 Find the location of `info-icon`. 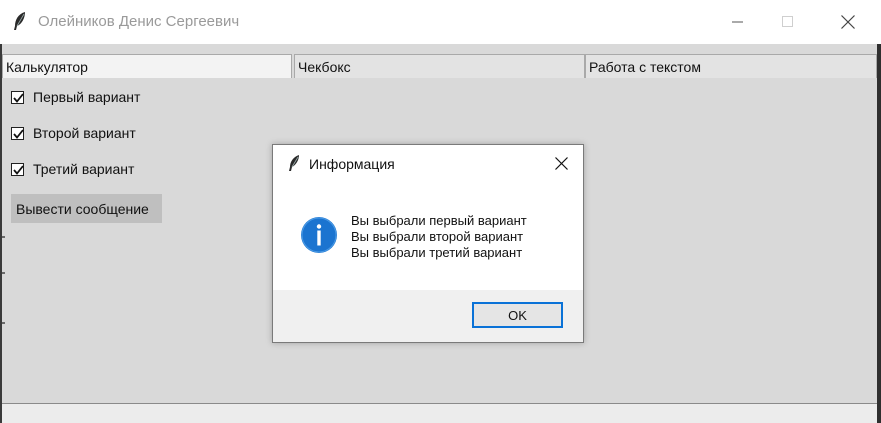

info-icon is located at coordinates (319, 235).